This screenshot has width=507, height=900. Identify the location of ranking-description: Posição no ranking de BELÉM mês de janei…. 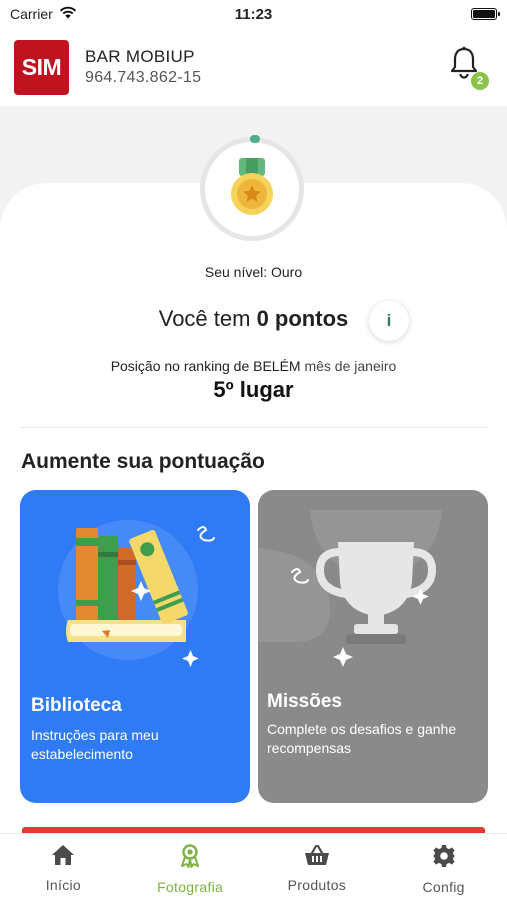
(253, 366).